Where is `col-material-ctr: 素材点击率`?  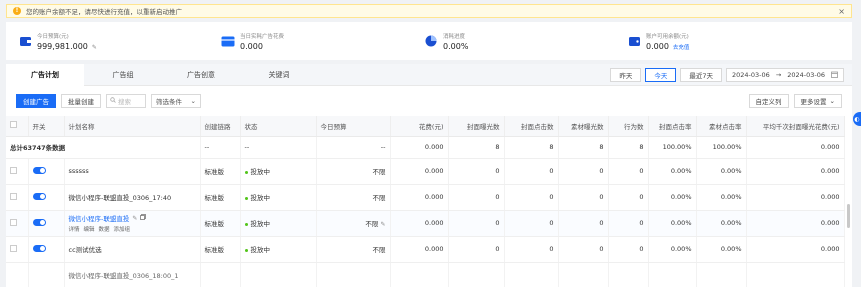
col-material-ctr: 素材点击率 is located at coordinates (721, 126).